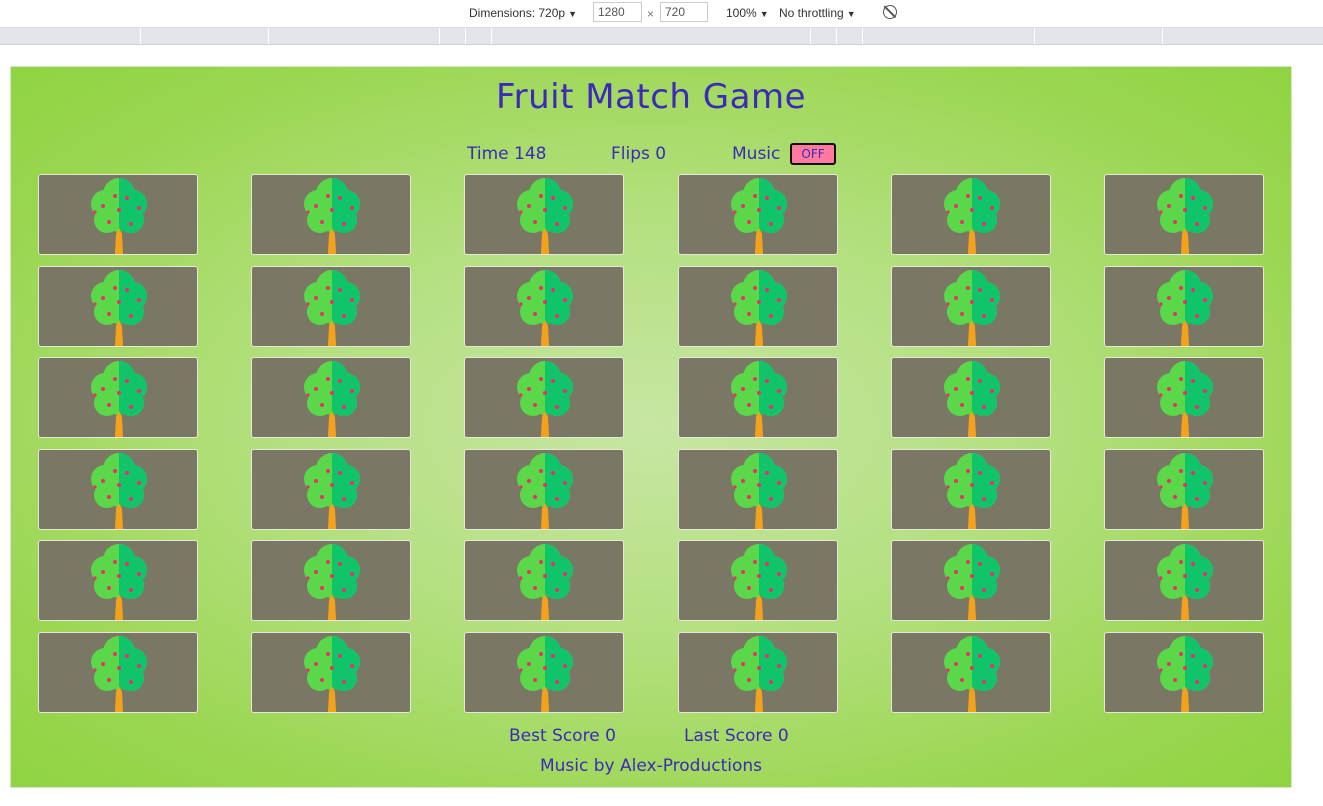  I want to click on dimensions-label: Dimensions: 720p, so click(517, 13).